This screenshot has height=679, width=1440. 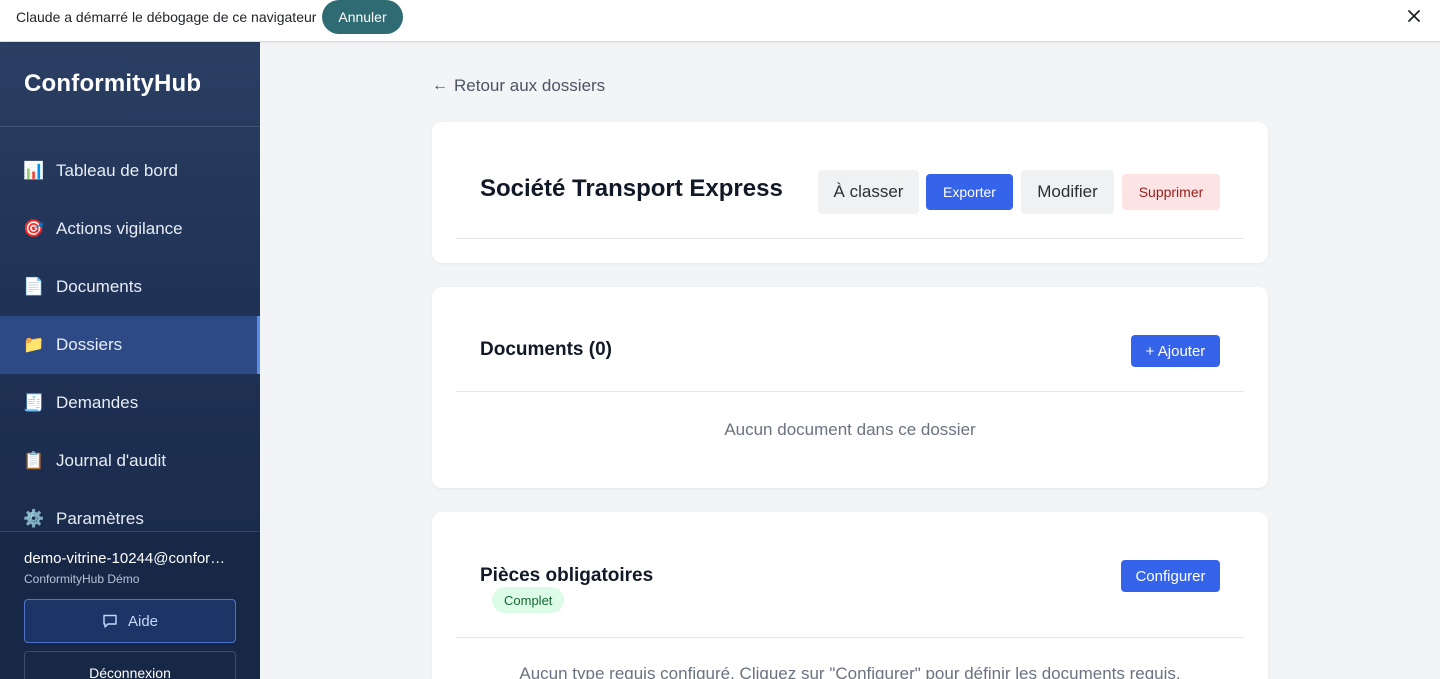 I want to click on logout-button: Déconnexion, so click(x=130, y=665).